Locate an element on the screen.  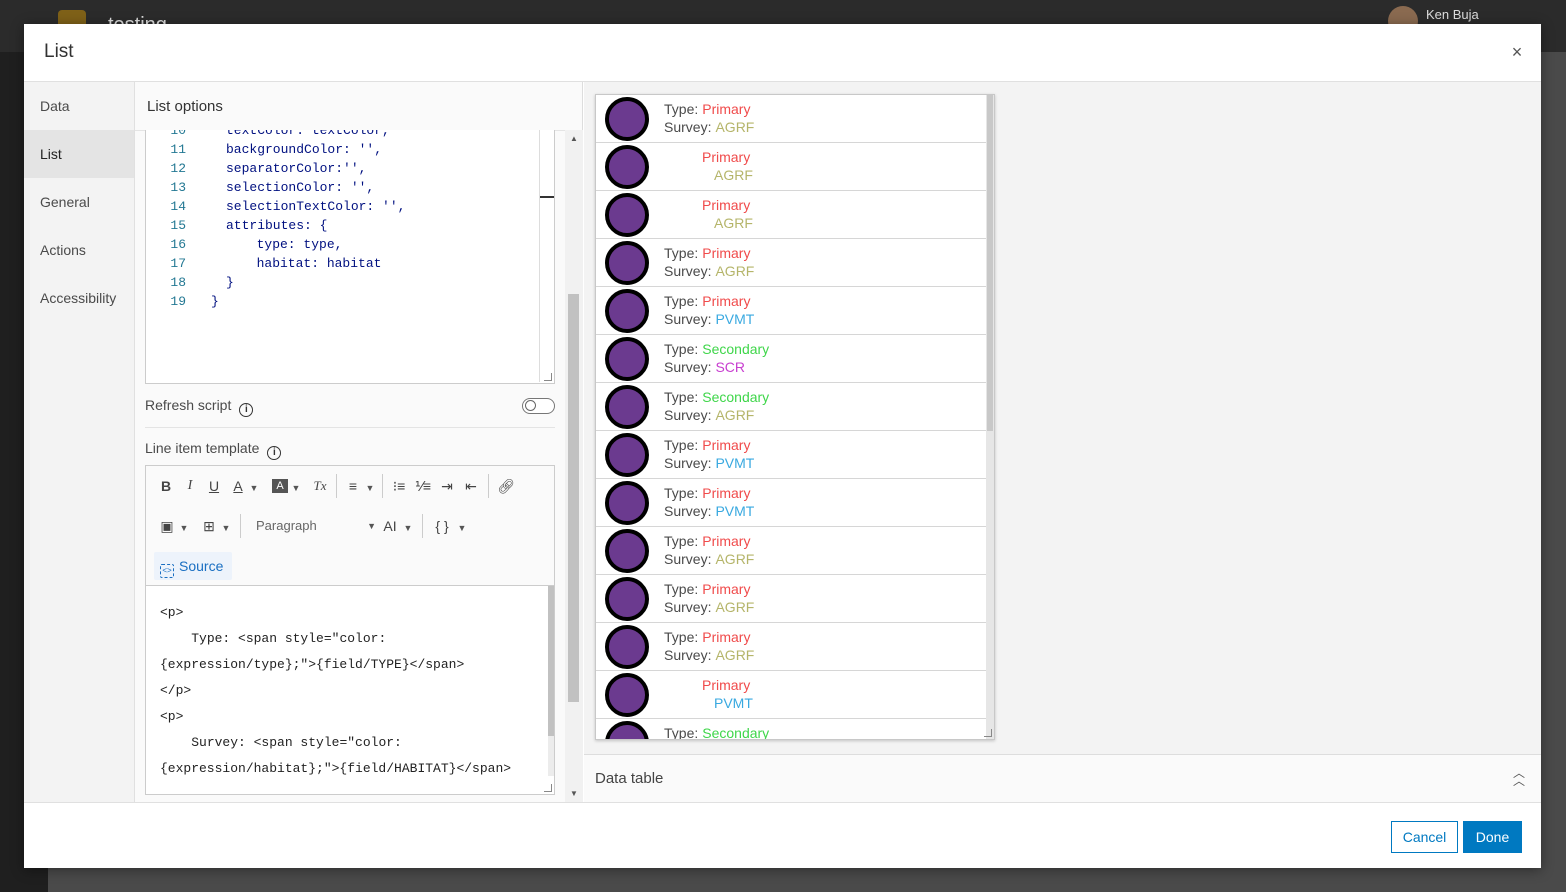
list-scrollbar is located at coordinates (990, 417).